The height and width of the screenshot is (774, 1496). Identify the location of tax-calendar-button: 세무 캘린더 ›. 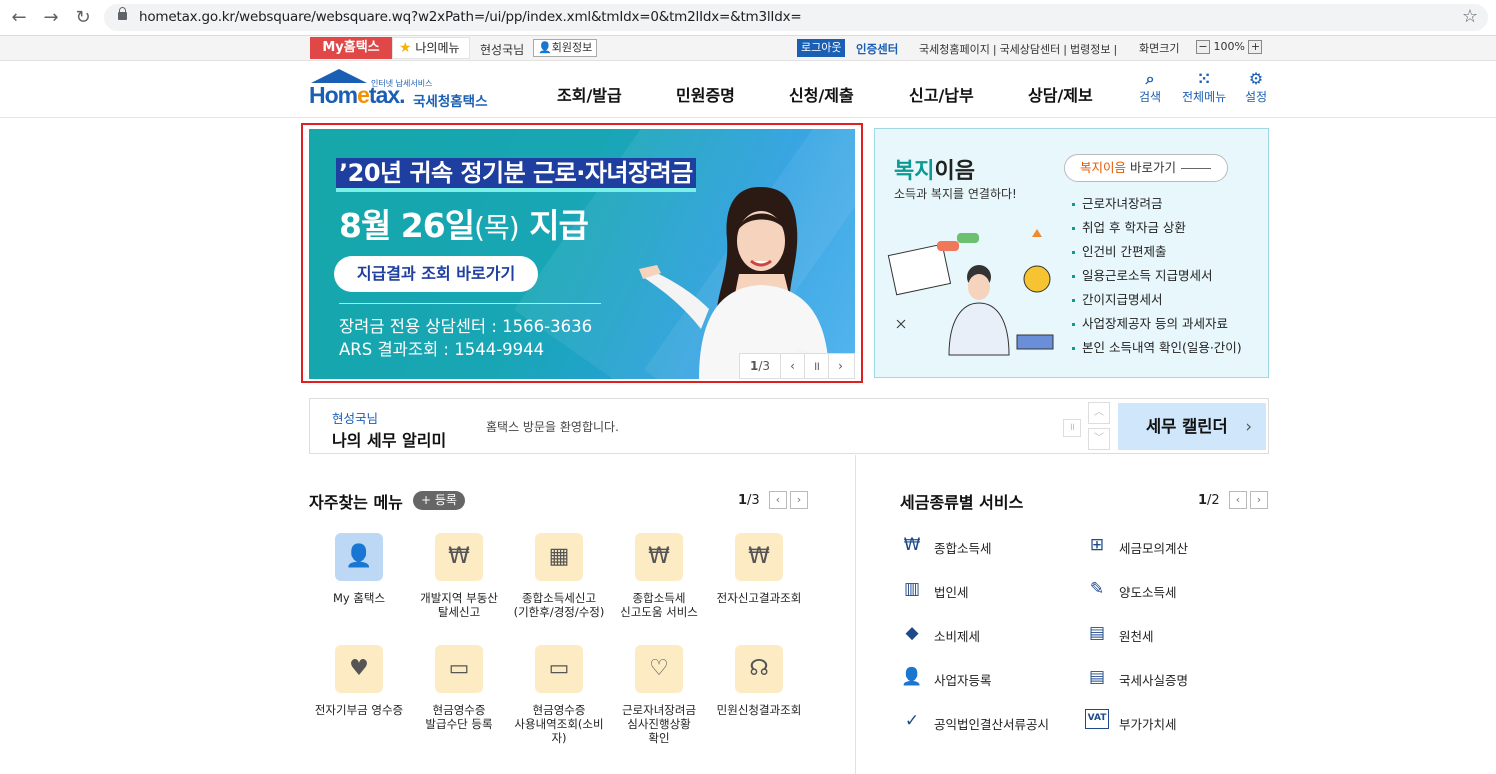
(1192, 426).